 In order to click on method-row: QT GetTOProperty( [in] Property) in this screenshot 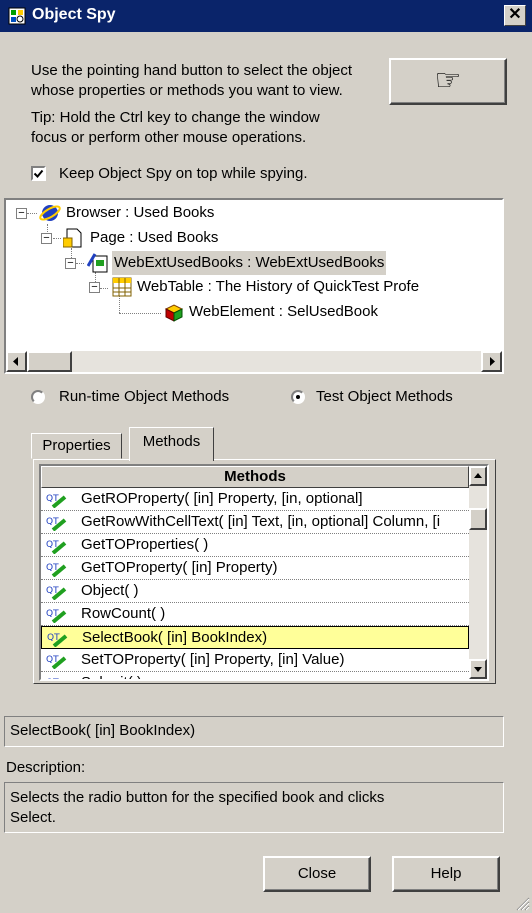, I will do `click(255, 568)`.